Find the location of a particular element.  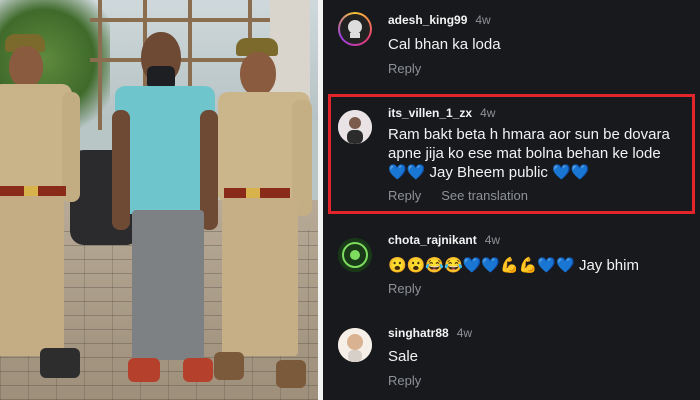

emoji-sequence: 😮😮😂😂💙💙💪💪💙💙 is located at coordinates (481, 265).